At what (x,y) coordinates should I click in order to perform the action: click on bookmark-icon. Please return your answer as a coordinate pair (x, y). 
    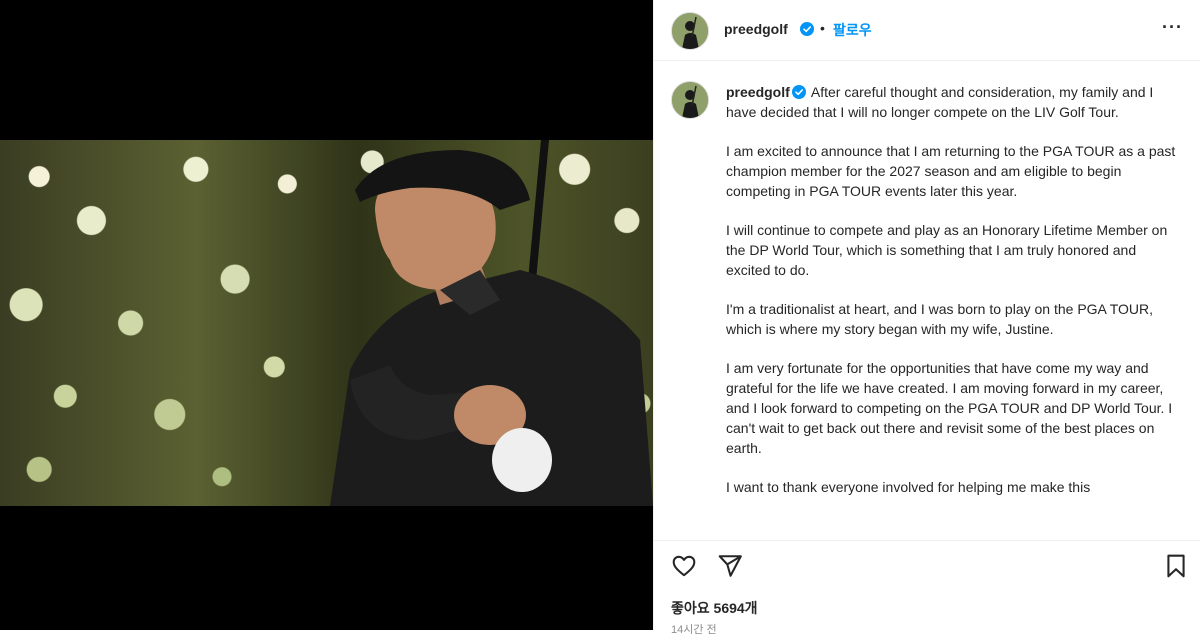
    Looking at the image, I should click on (1176, 566).